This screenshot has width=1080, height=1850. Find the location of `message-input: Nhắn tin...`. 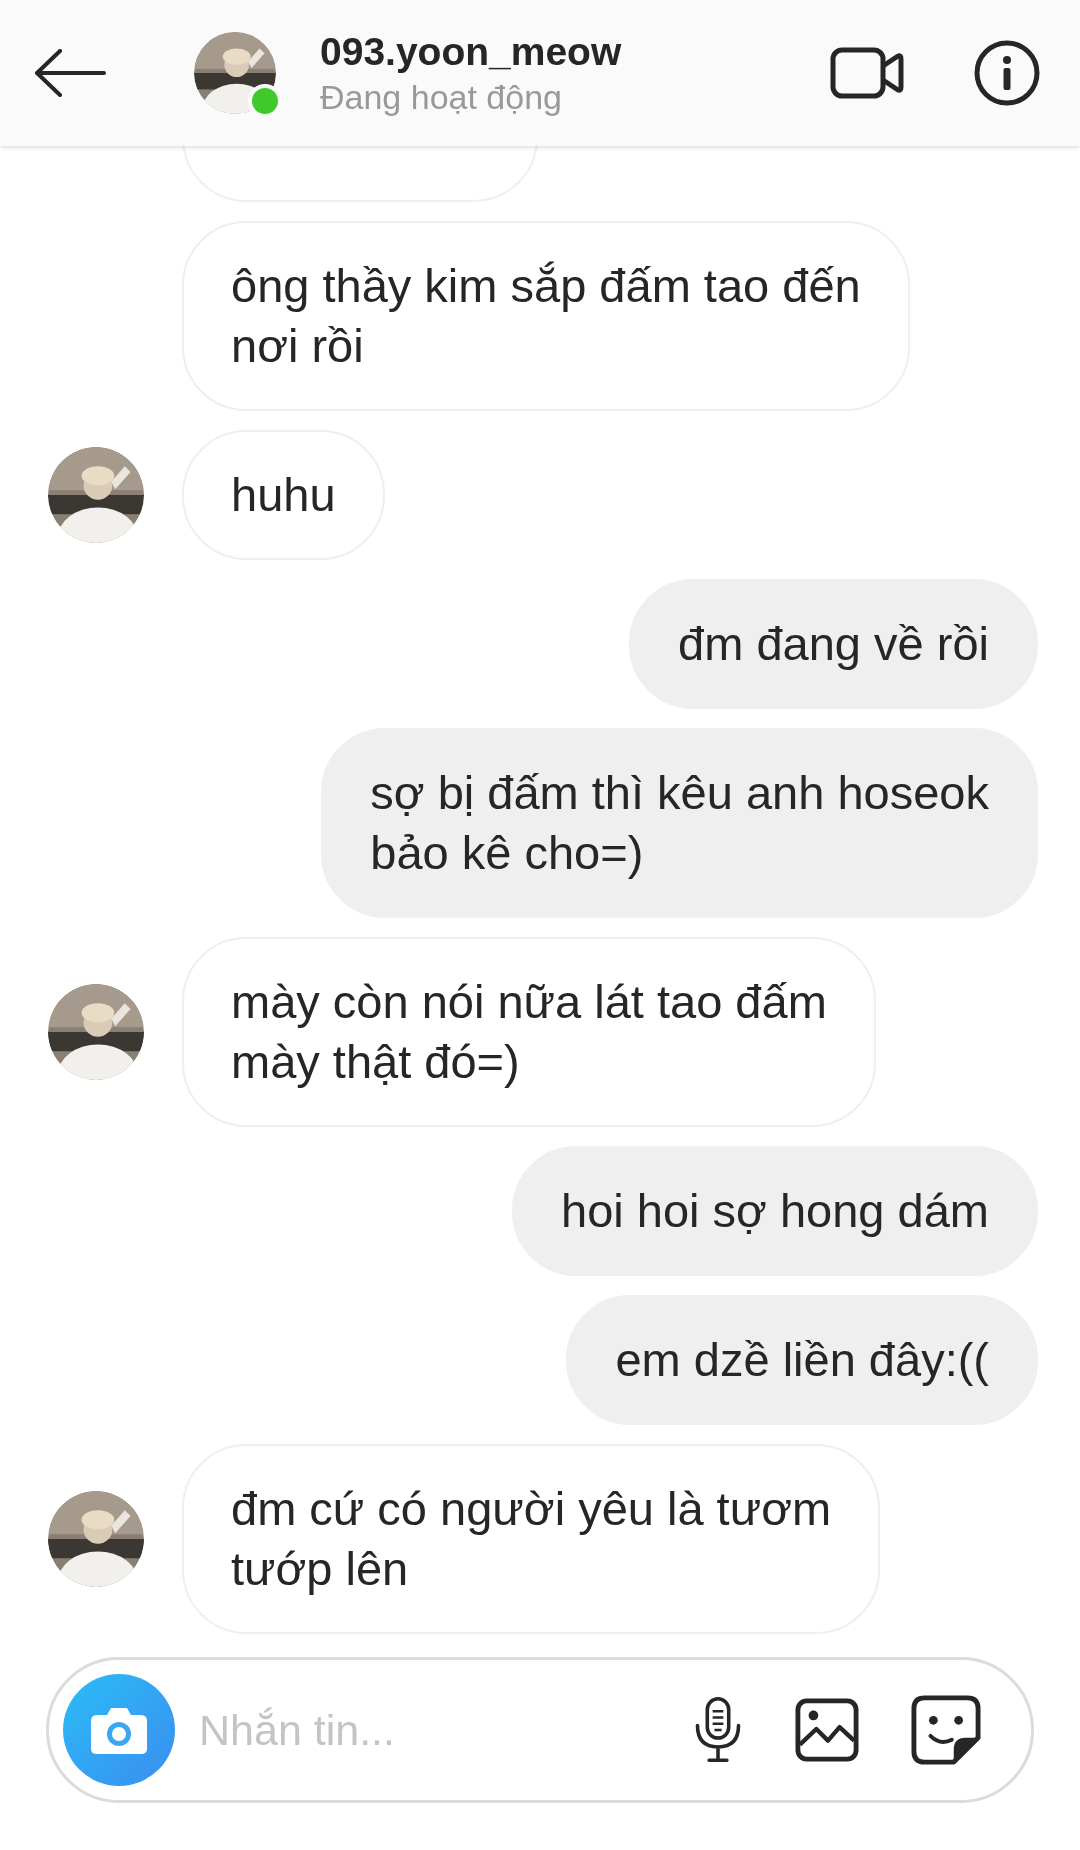

message-input: Nhắn tin... is located at coordinates (419, 1730).